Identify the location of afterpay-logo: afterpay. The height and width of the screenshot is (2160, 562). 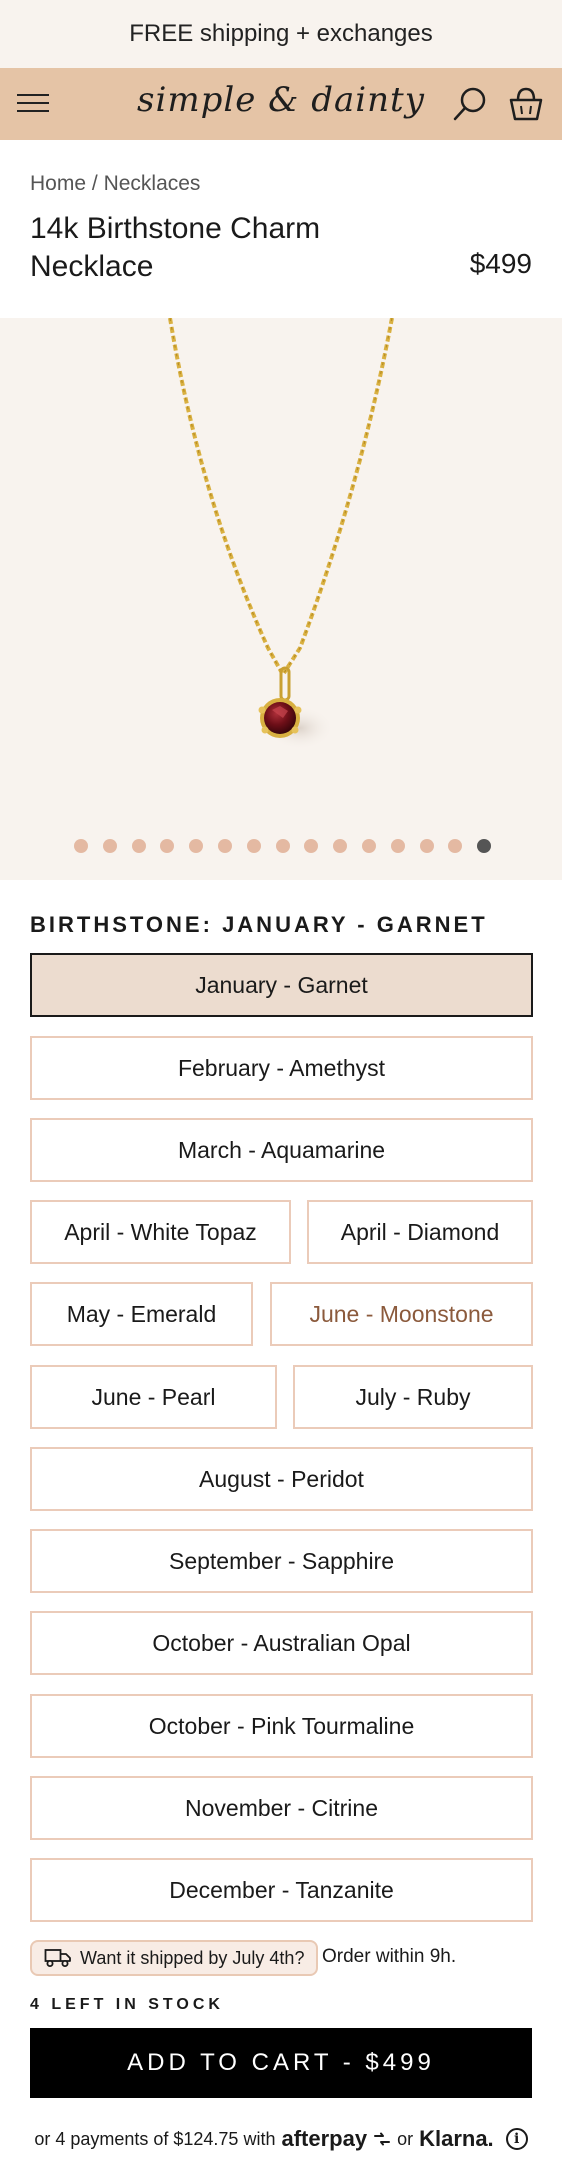
(324, 2138).